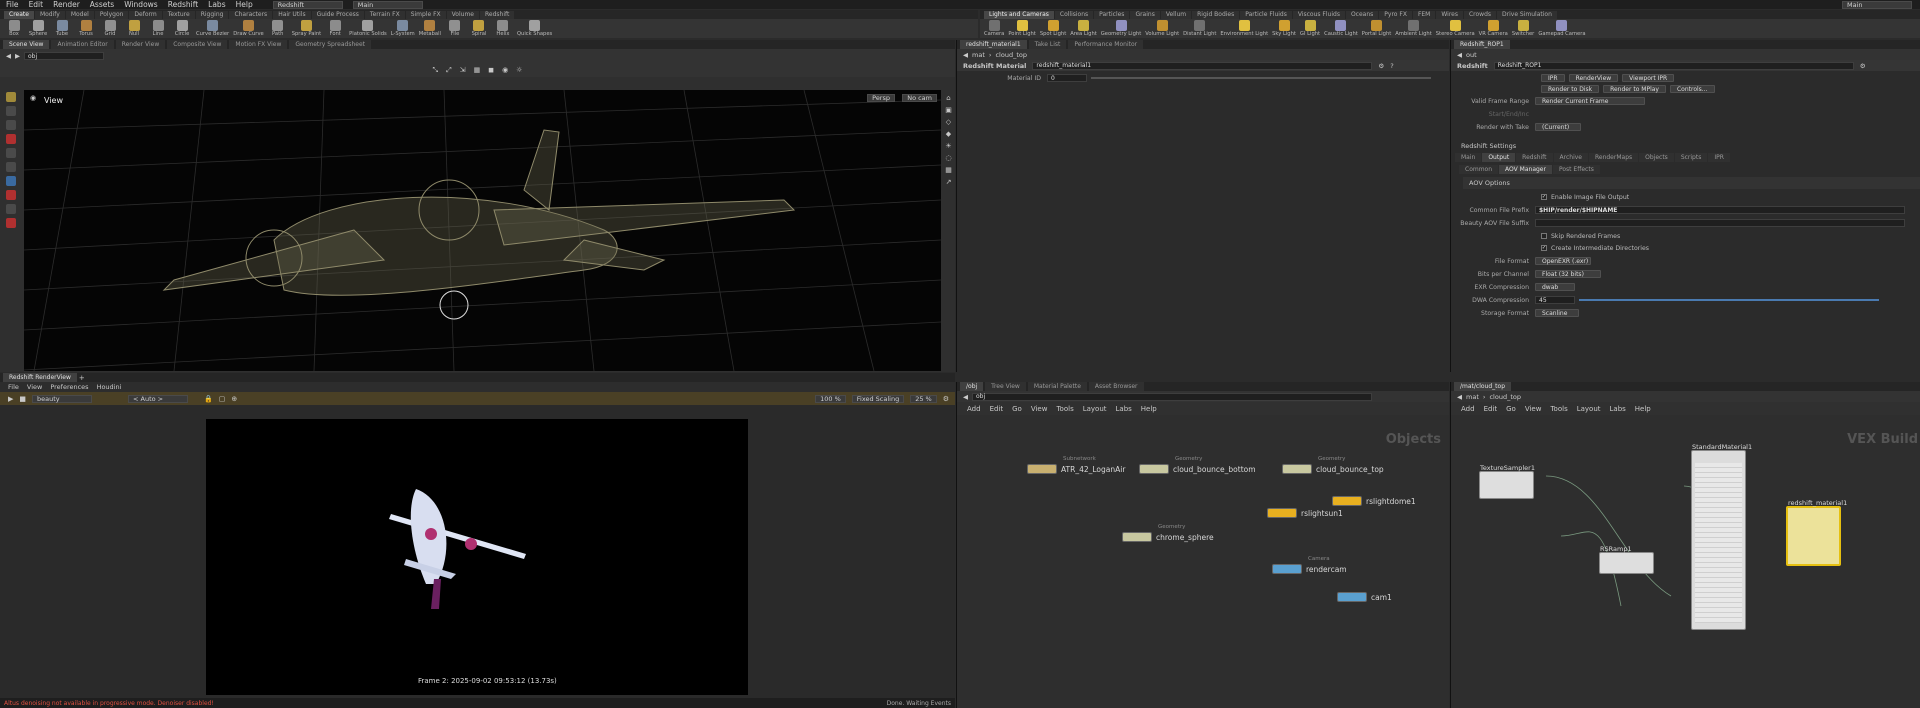 This screenshot has height=708, width=1920. What do you see at coordinates (86, 28) in the screenshot?
I see `tool-torus: Torus` at bounding box center [86, 28].